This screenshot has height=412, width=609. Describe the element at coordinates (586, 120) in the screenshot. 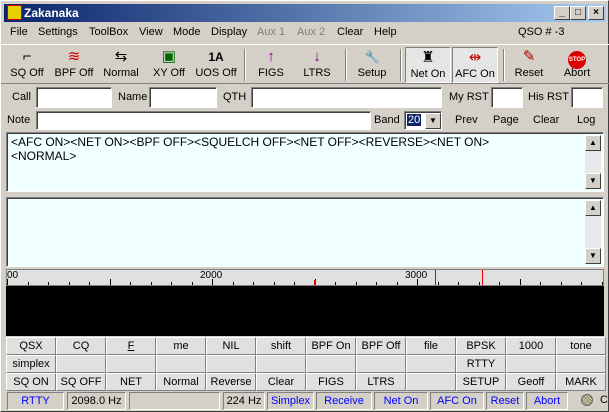

I see `log-button: Log` at that location.